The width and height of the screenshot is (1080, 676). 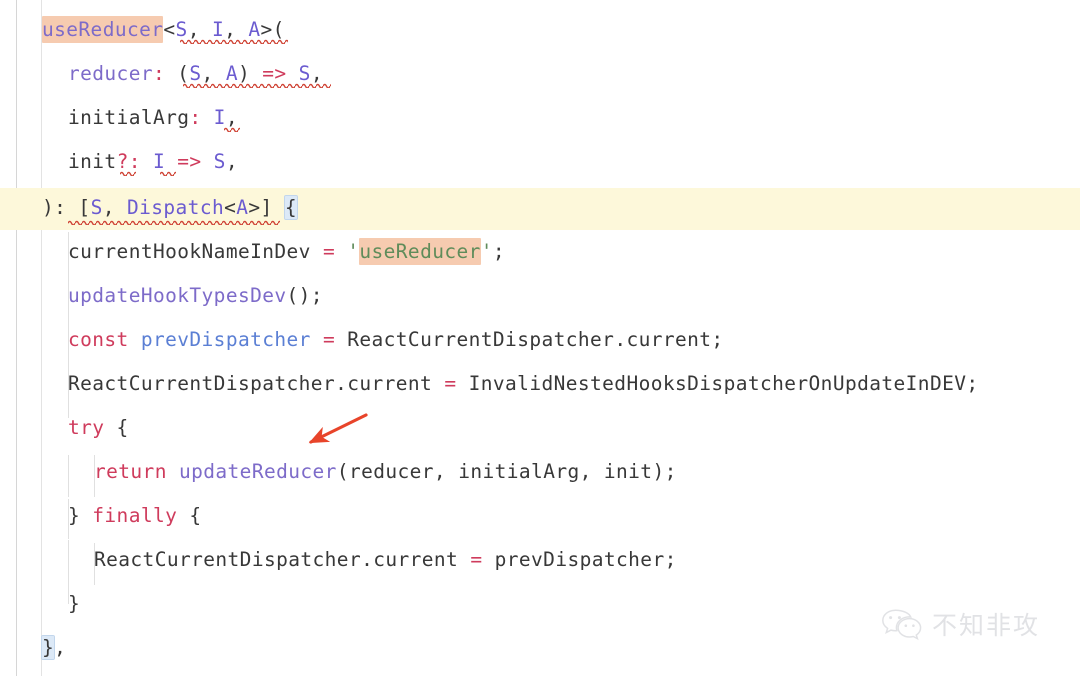 I want to click on token-equals-9: =, so click(x=450, y=383).